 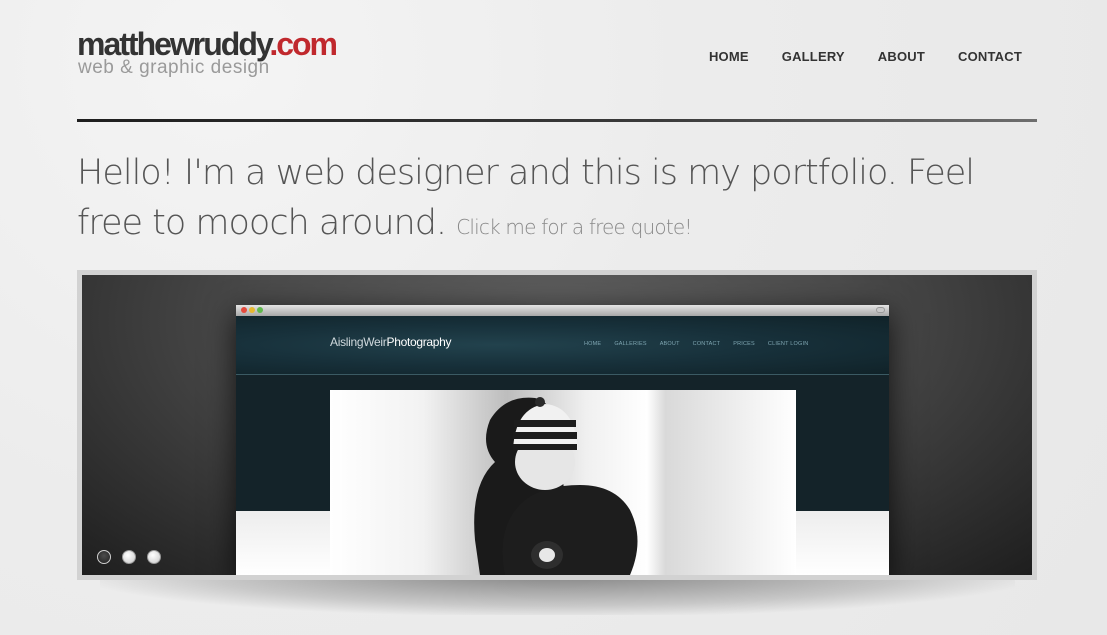 What do you see at coordinates (556, 486) in the screenshot?
I see `child-photo-image` at bounding box center [556, 486].